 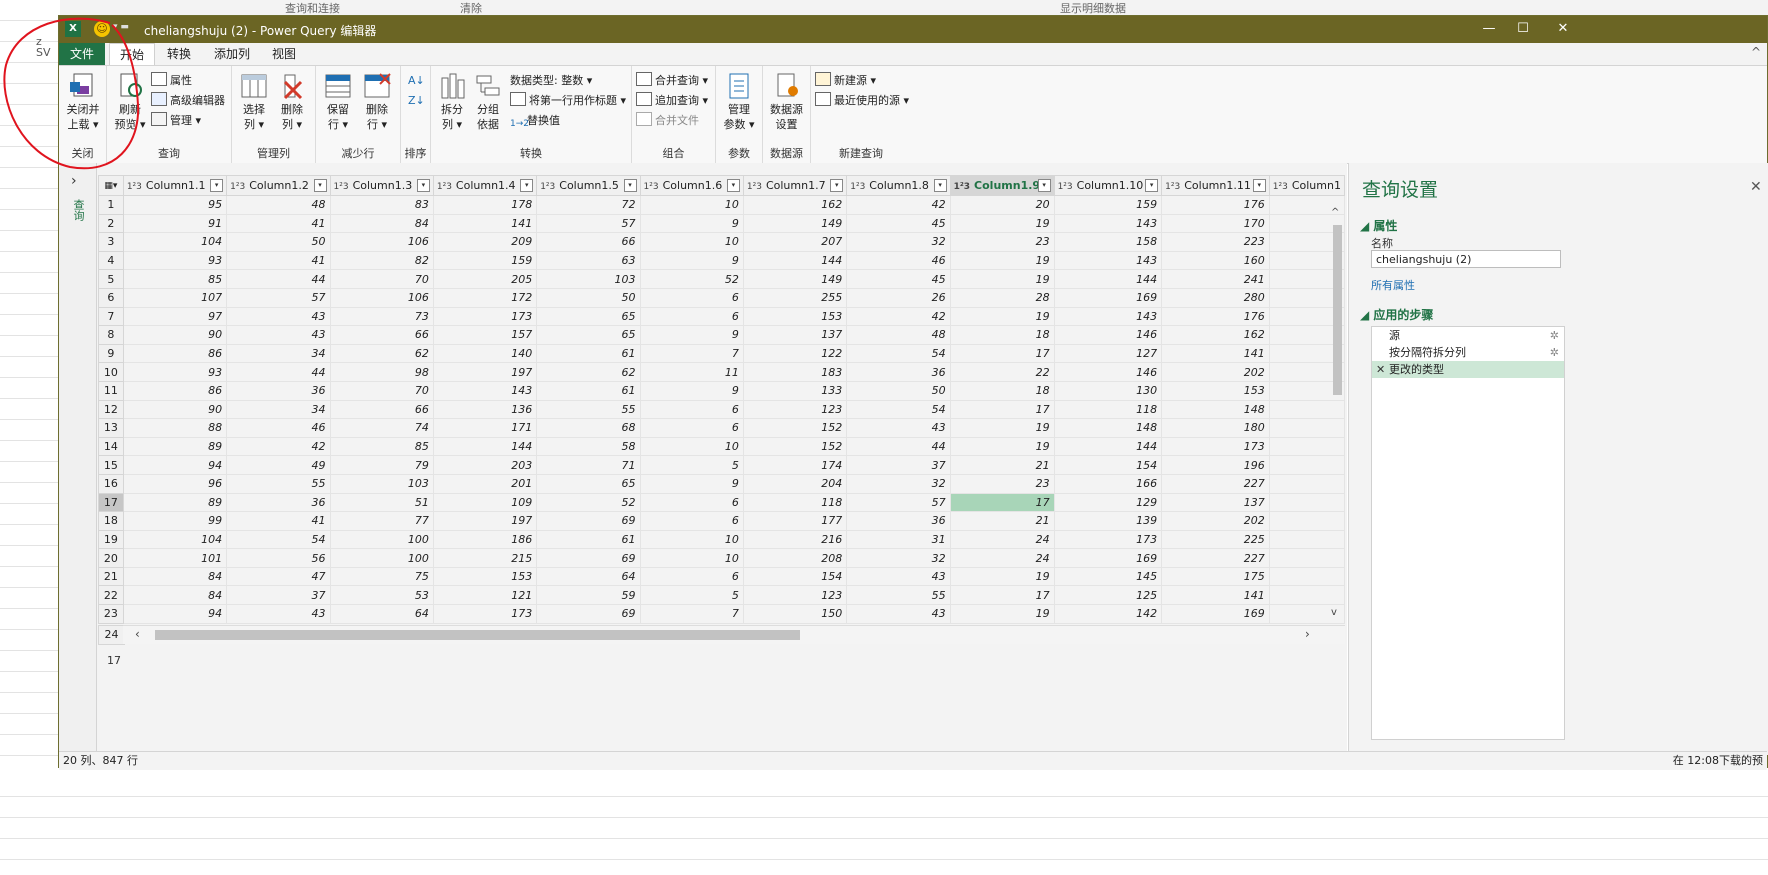 I want to click on data-source-settings-button: 数据源 设置, so click(x=786, y=102).